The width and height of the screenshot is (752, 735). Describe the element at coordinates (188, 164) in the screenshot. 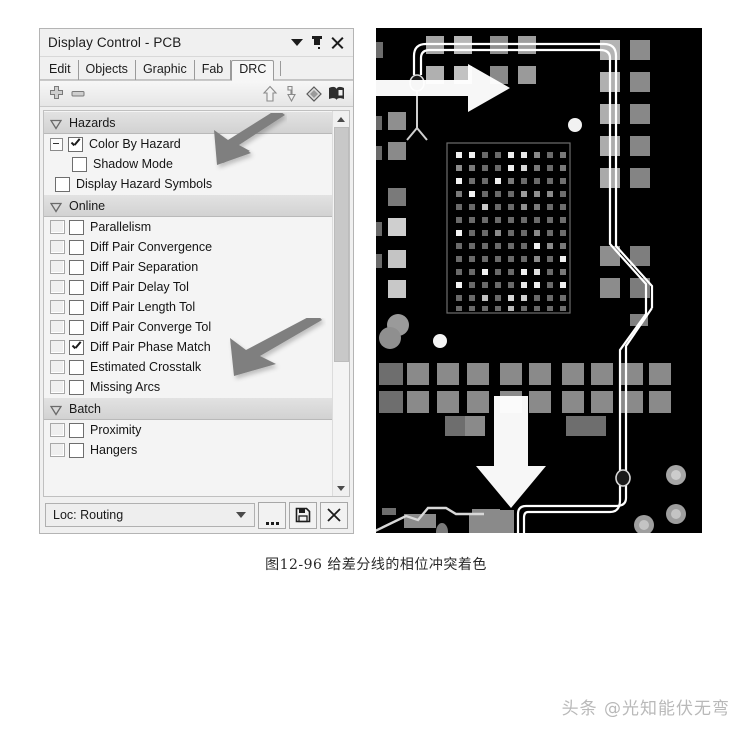

I see `tree-row-shadow-mode: Shadow Mode` at that location.